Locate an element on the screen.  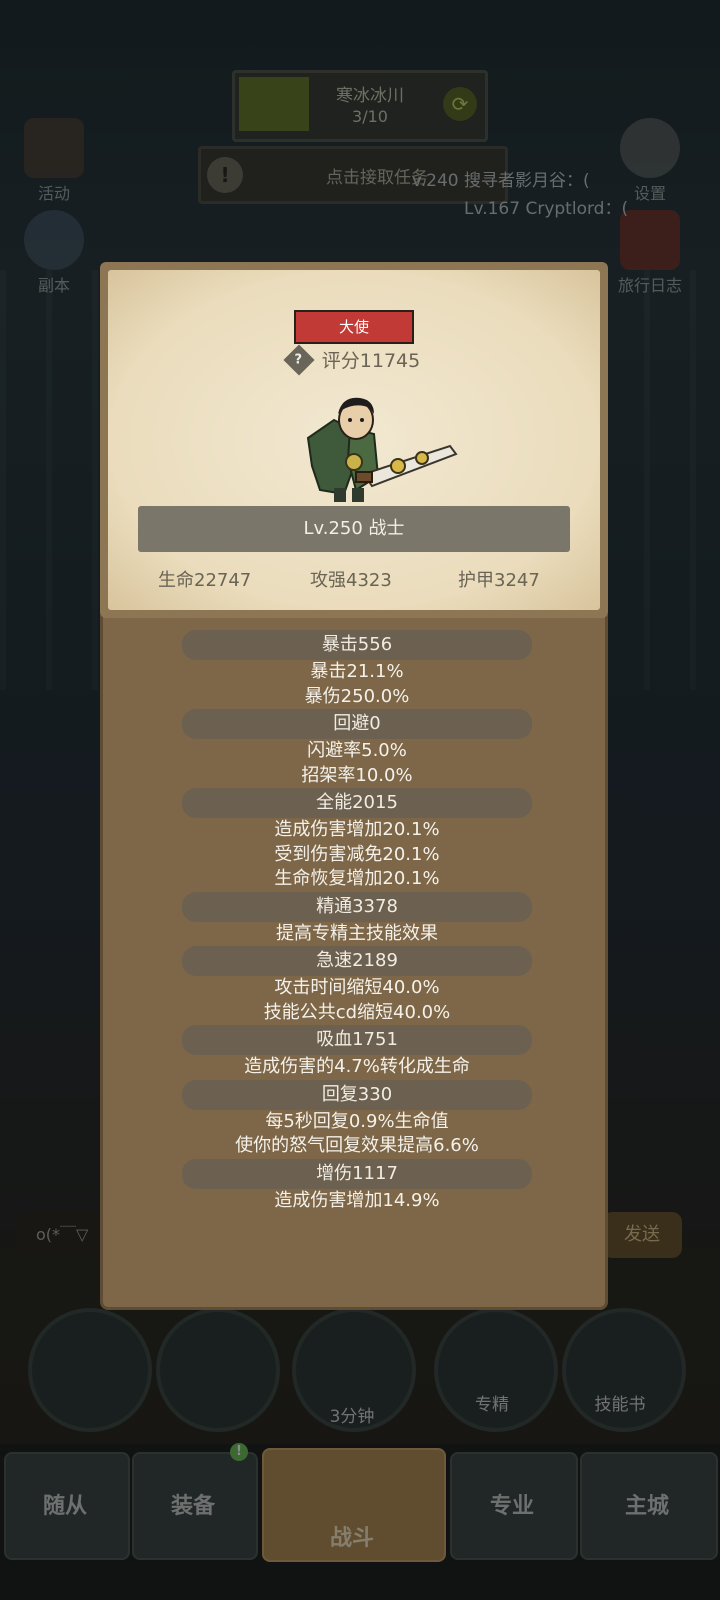
stat-detail-line: 每5秒回复0.9%生命值 is located at coordinates (357, 1121).